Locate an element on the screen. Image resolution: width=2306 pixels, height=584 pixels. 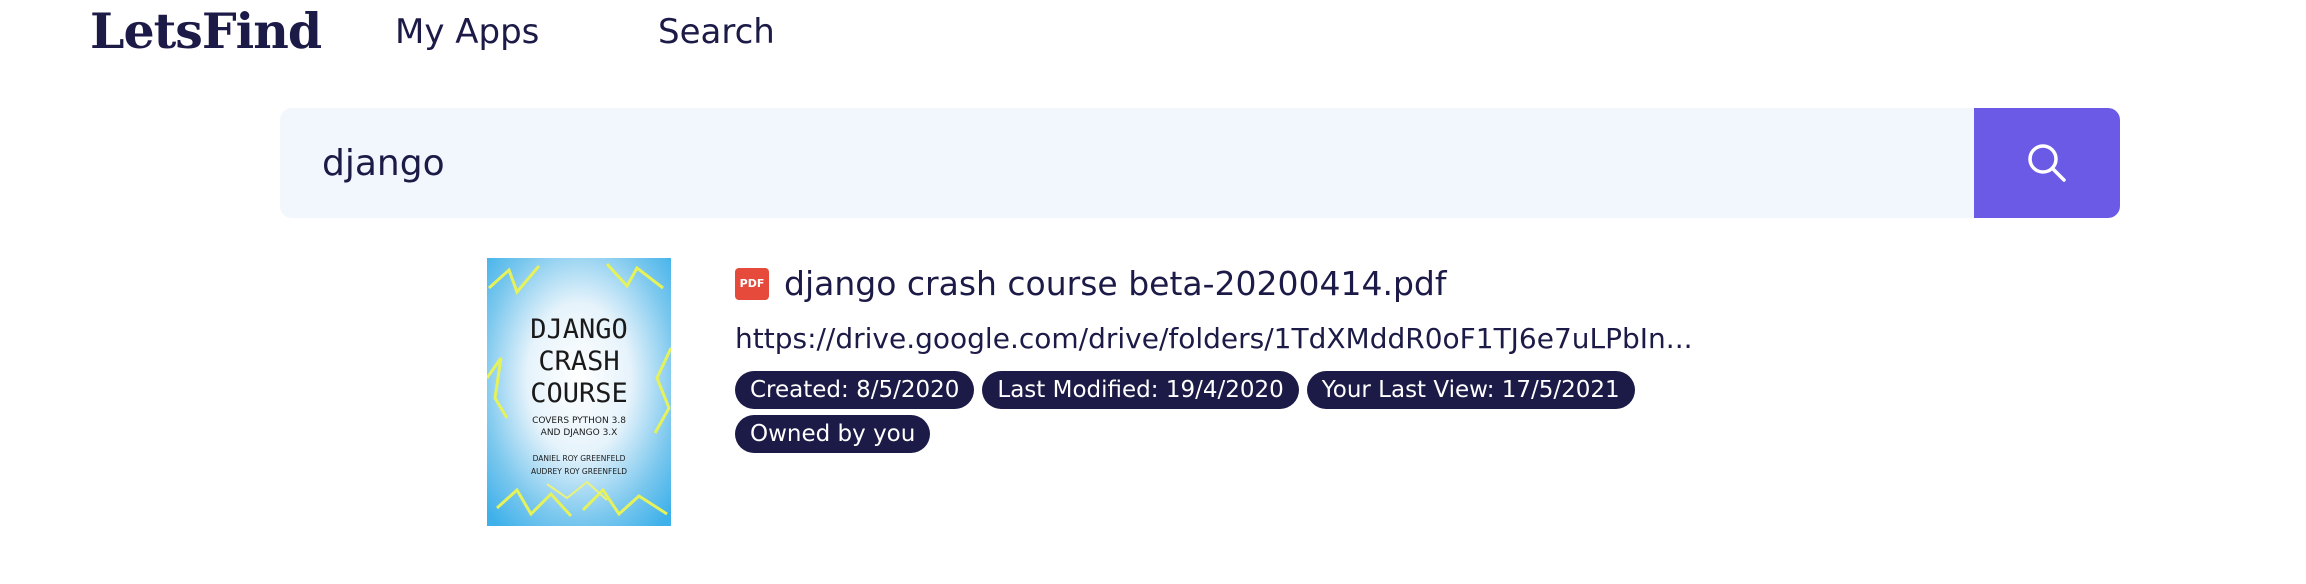
last-modified-badge: Last Modified: 19/4/2020 is located at coordinates (1140, 390).